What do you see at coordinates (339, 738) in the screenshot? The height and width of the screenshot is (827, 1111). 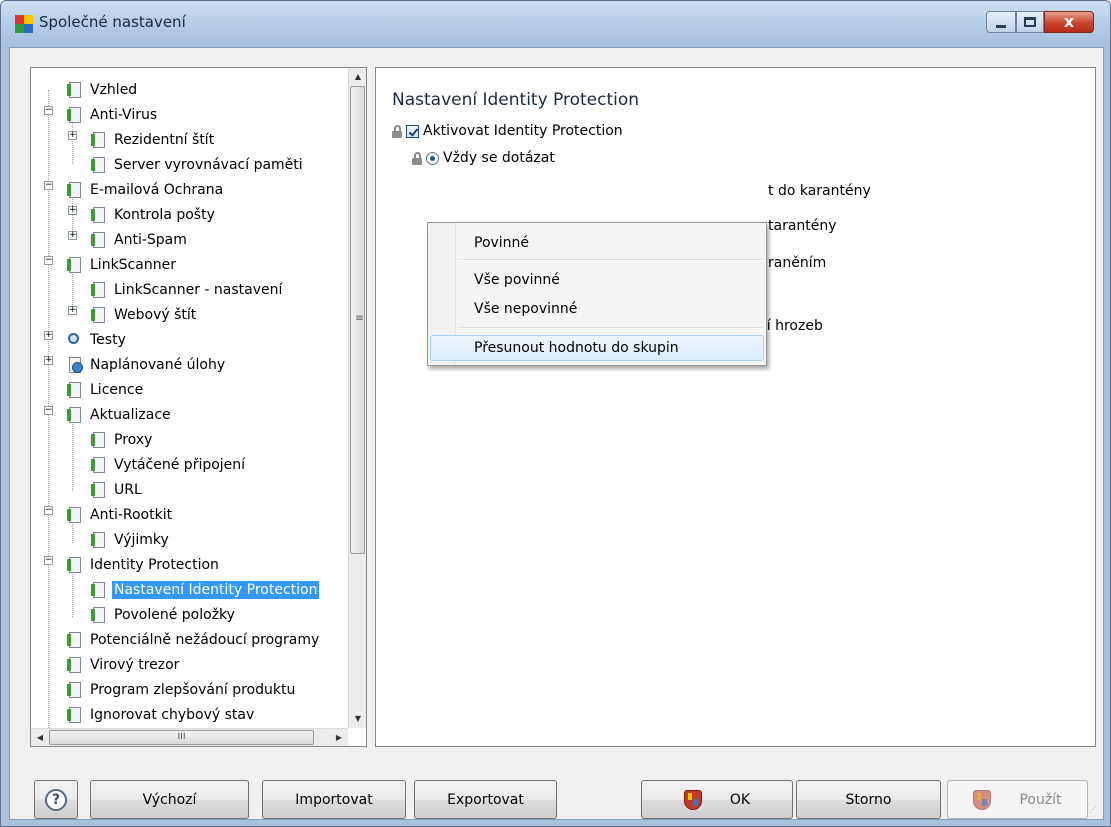 I see `scroll-right-arrow-icon: ▶` at bounding box center [339, 738].